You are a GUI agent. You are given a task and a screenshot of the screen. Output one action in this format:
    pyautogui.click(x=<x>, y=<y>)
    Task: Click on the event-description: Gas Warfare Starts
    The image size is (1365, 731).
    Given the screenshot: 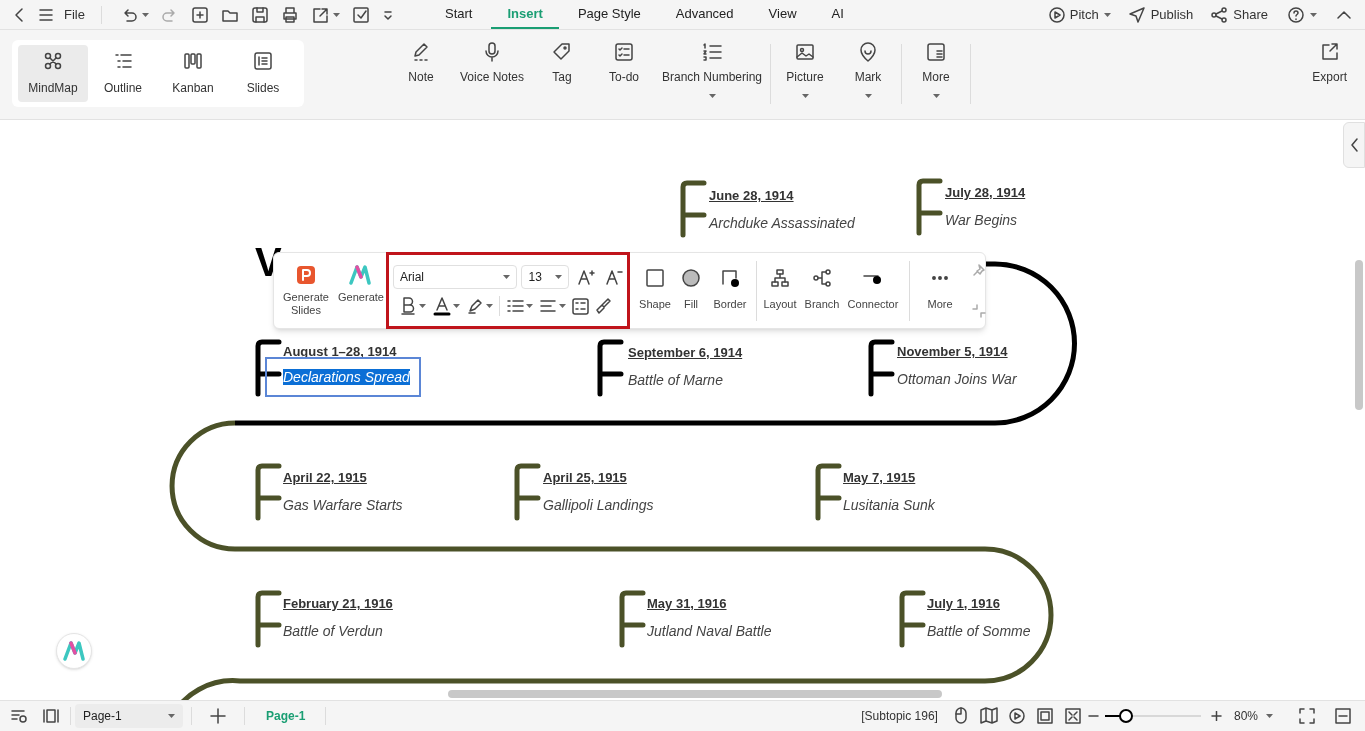 What is the action you would take?
    pyautogui.click(x=343, y=505)
    